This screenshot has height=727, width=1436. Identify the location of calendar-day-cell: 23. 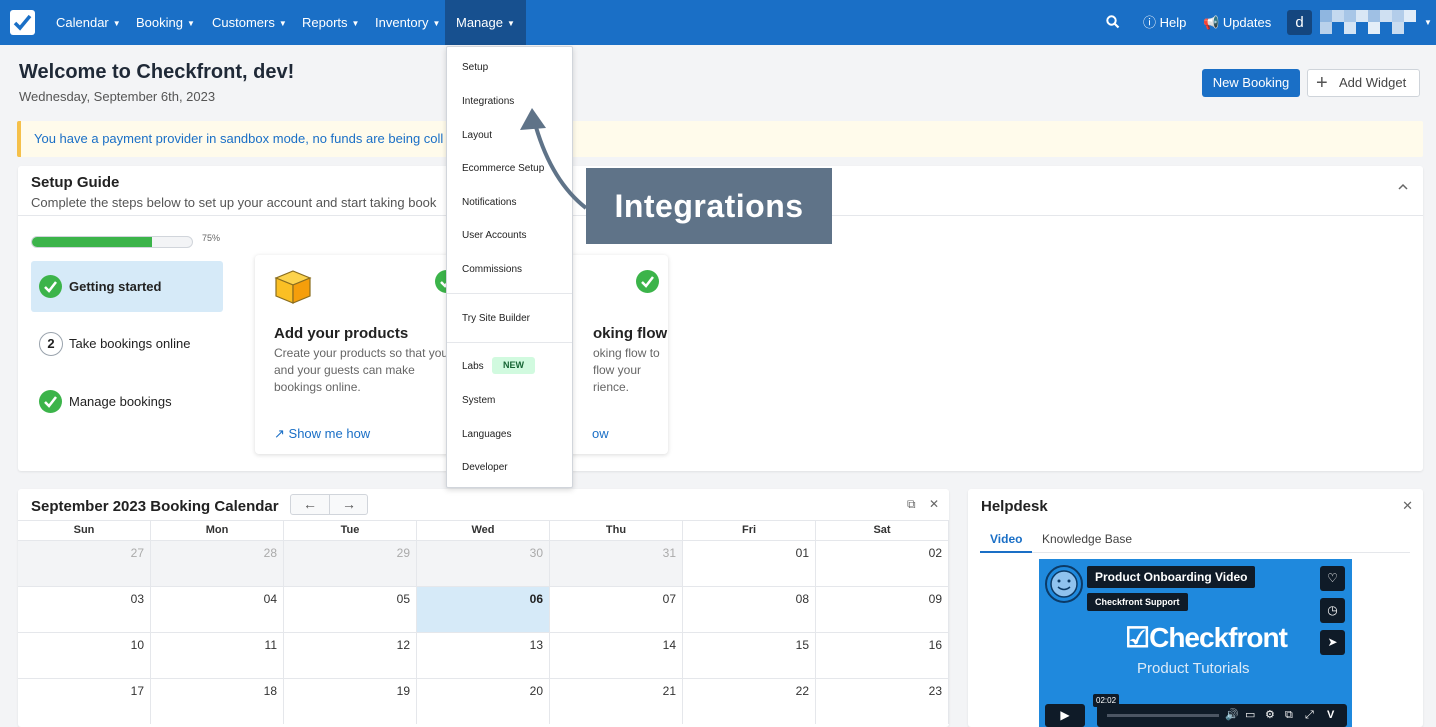
(882, 701).